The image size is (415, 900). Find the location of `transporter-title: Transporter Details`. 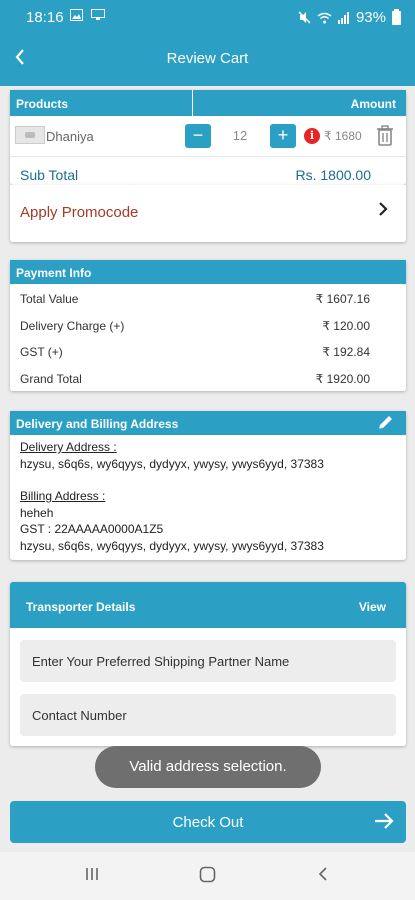

transporter-title: Transporter Details is located at coordinates (81, 607).